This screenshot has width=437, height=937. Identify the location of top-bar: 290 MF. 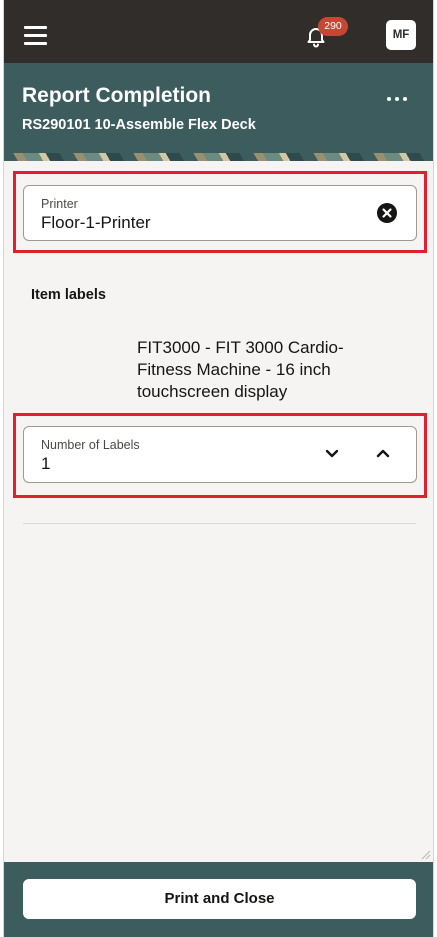
(218, 31).